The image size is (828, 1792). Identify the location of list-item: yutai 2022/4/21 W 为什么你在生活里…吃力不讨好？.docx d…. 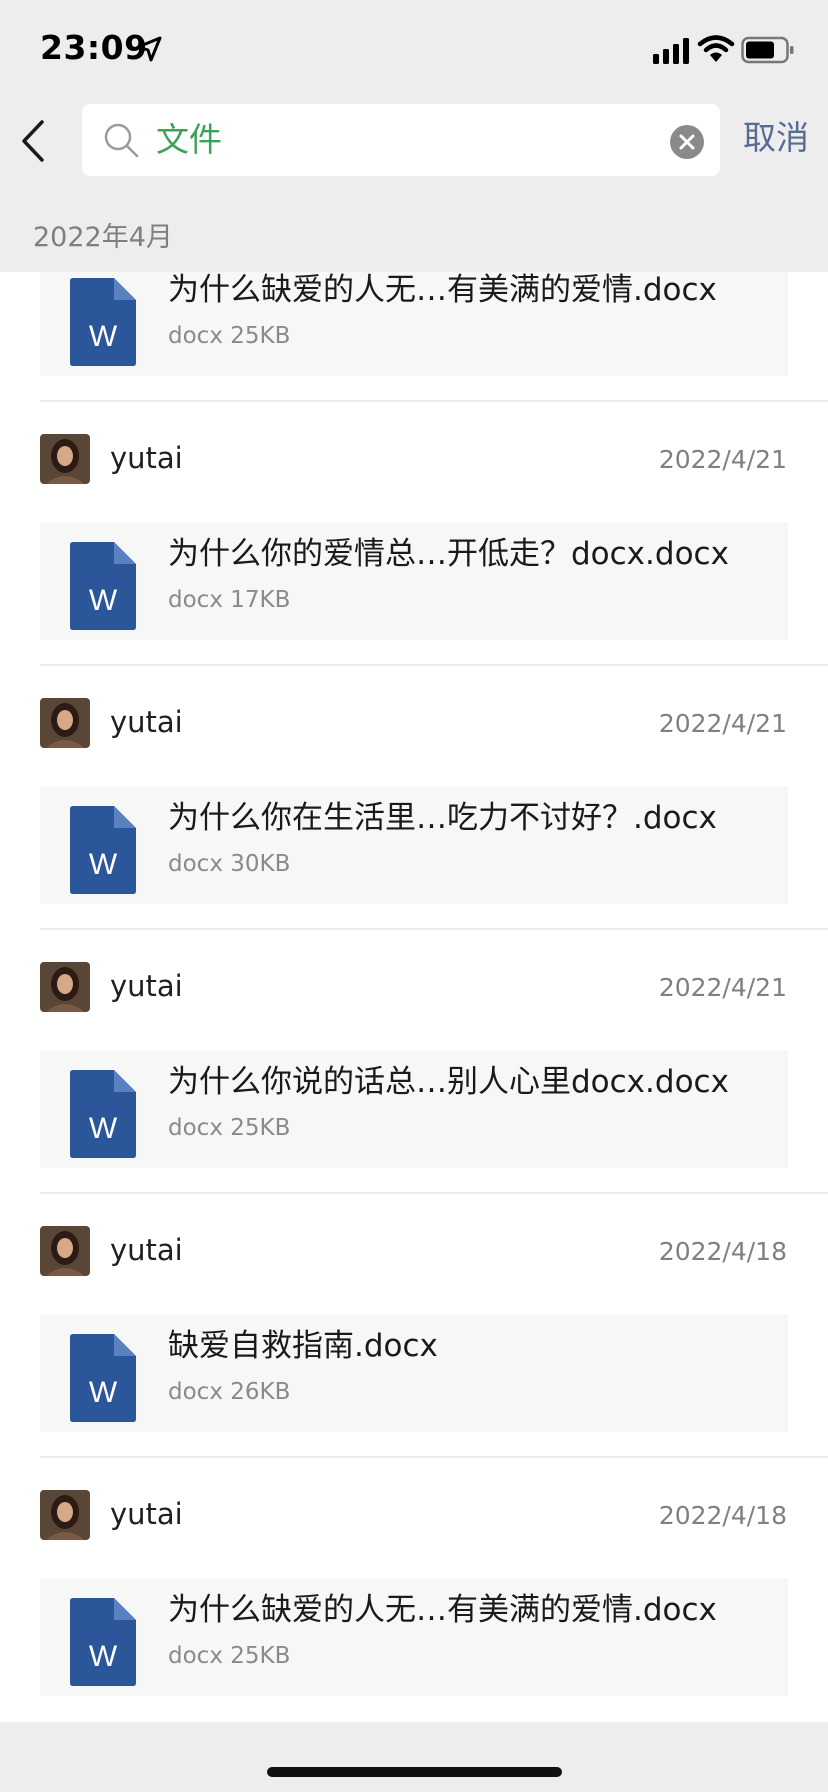
(414, 798).